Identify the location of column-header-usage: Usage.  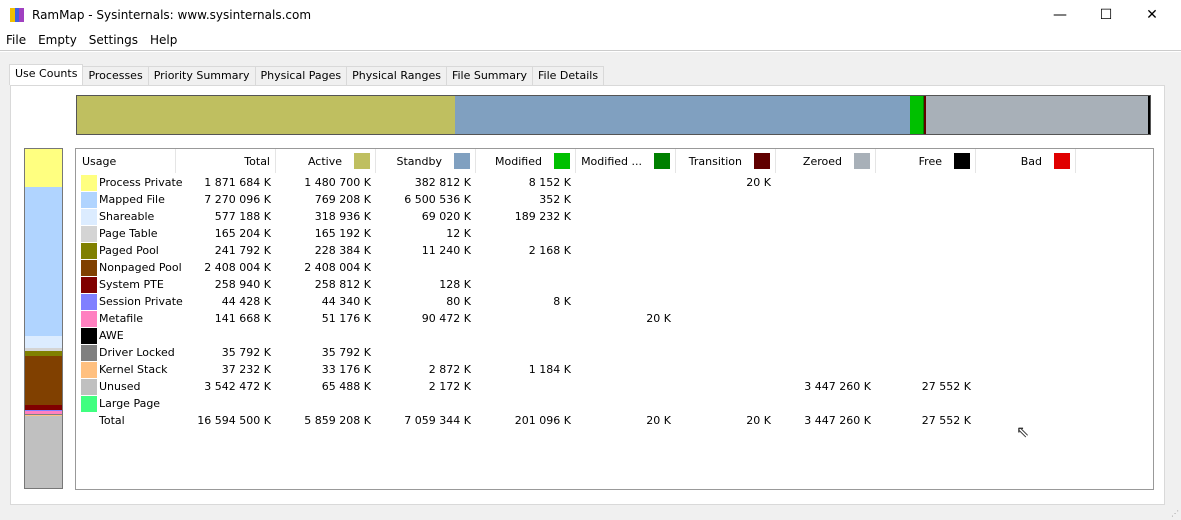
(126, 161).